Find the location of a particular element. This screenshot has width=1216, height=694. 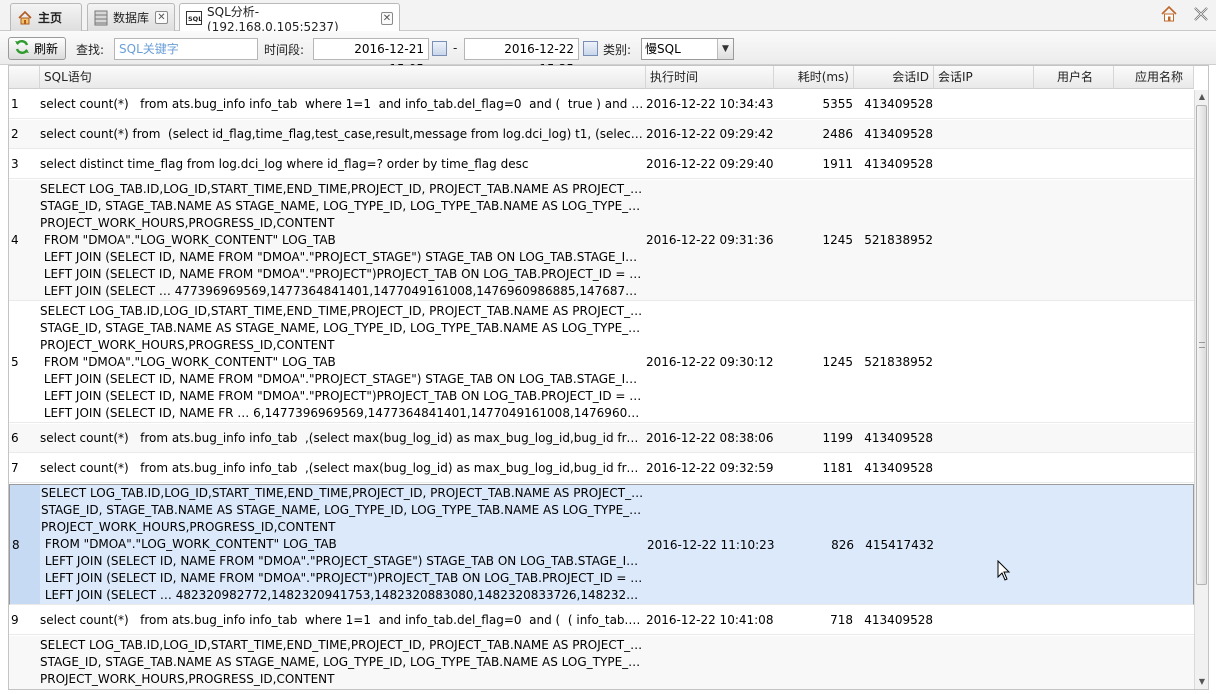

header-app-name: 应用名称 is located at coordinates (1154, 77).